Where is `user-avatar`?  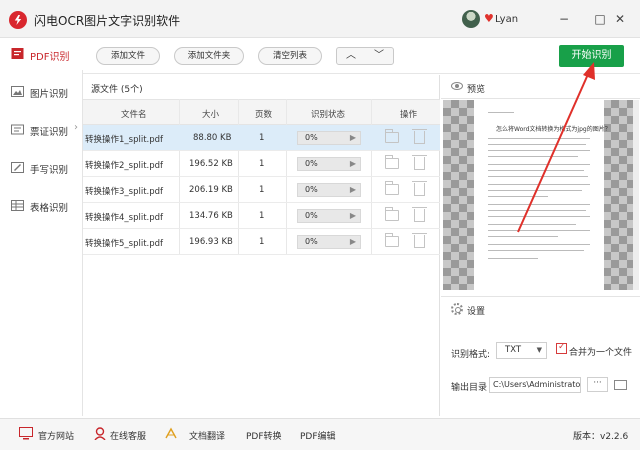 user-avatar is located at coordinates (471, 19).